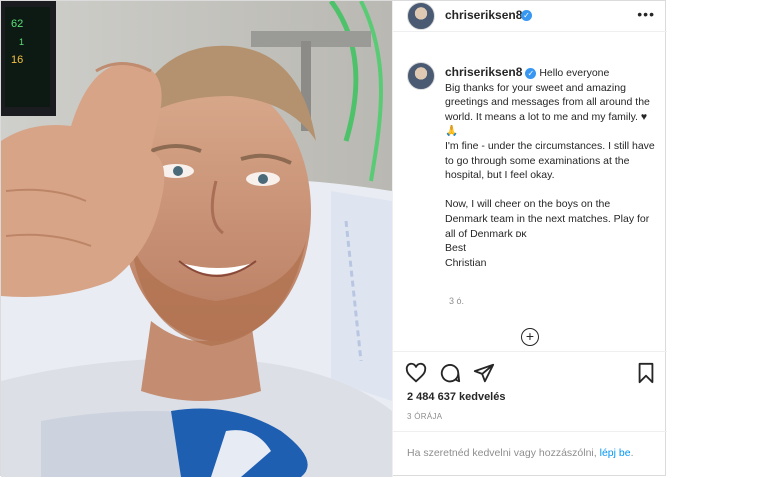 This screenshot has height=478, width=760. Describe the element at coordinates (456, 248) in the screenshot. I see `caption-line-best: Best` at that location.